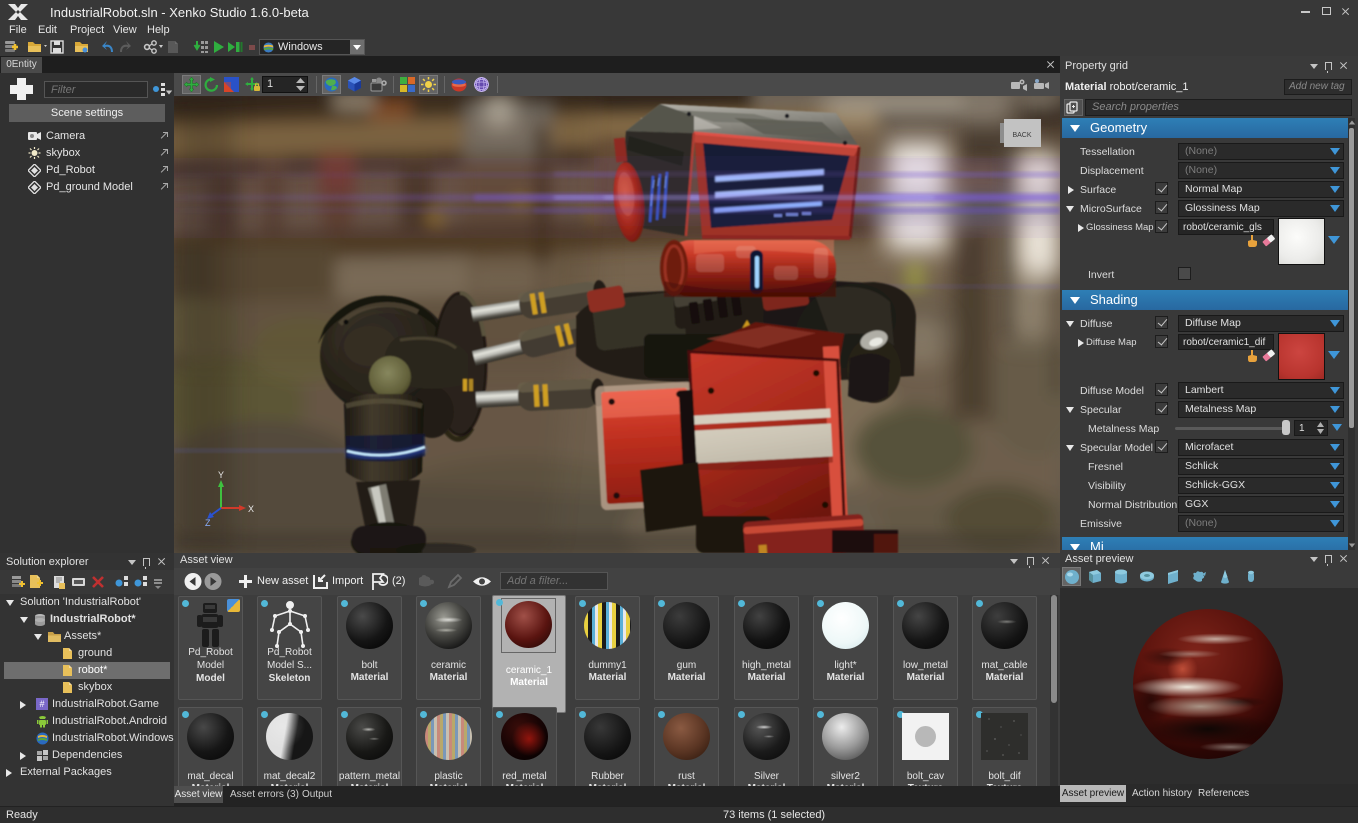  I want to click on svg-text: Z, so click(208, 523).